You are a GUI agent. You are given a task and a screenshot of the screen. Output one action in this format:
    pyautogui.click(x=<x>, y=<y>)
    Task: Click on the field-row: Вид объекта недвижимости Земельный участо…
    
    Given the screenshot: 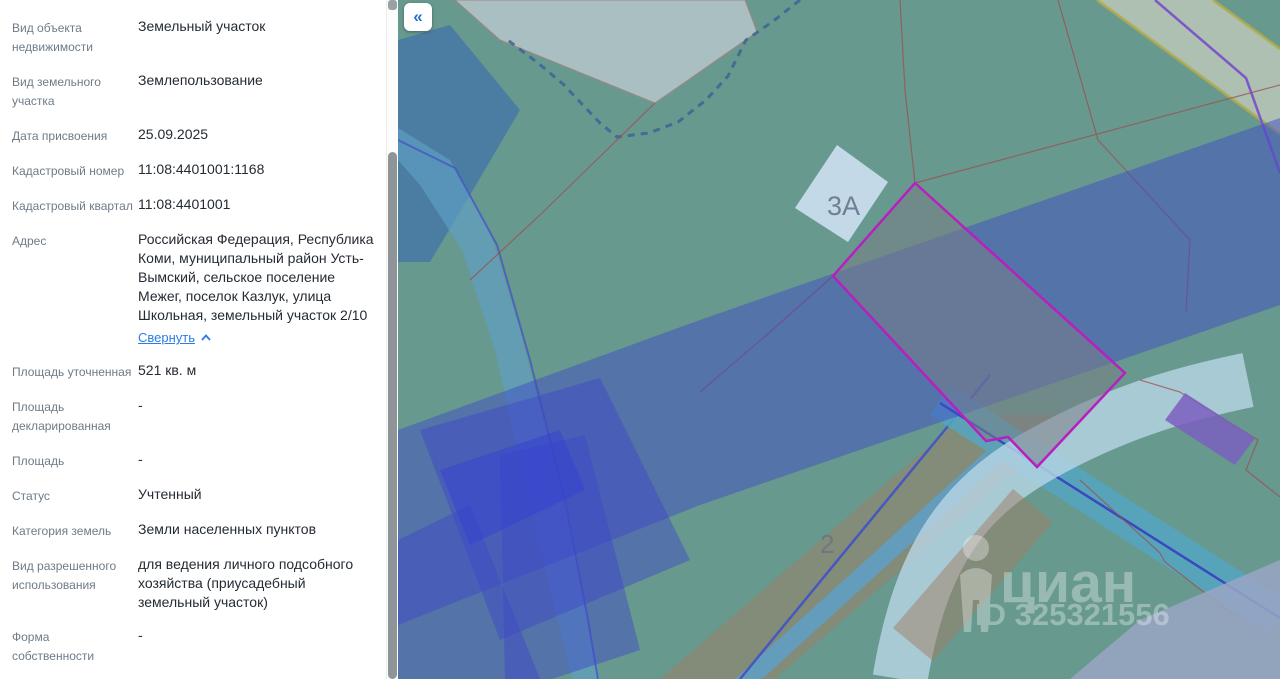 What is the action you would take?
    pyautogui.click(x=199, y=37)
    